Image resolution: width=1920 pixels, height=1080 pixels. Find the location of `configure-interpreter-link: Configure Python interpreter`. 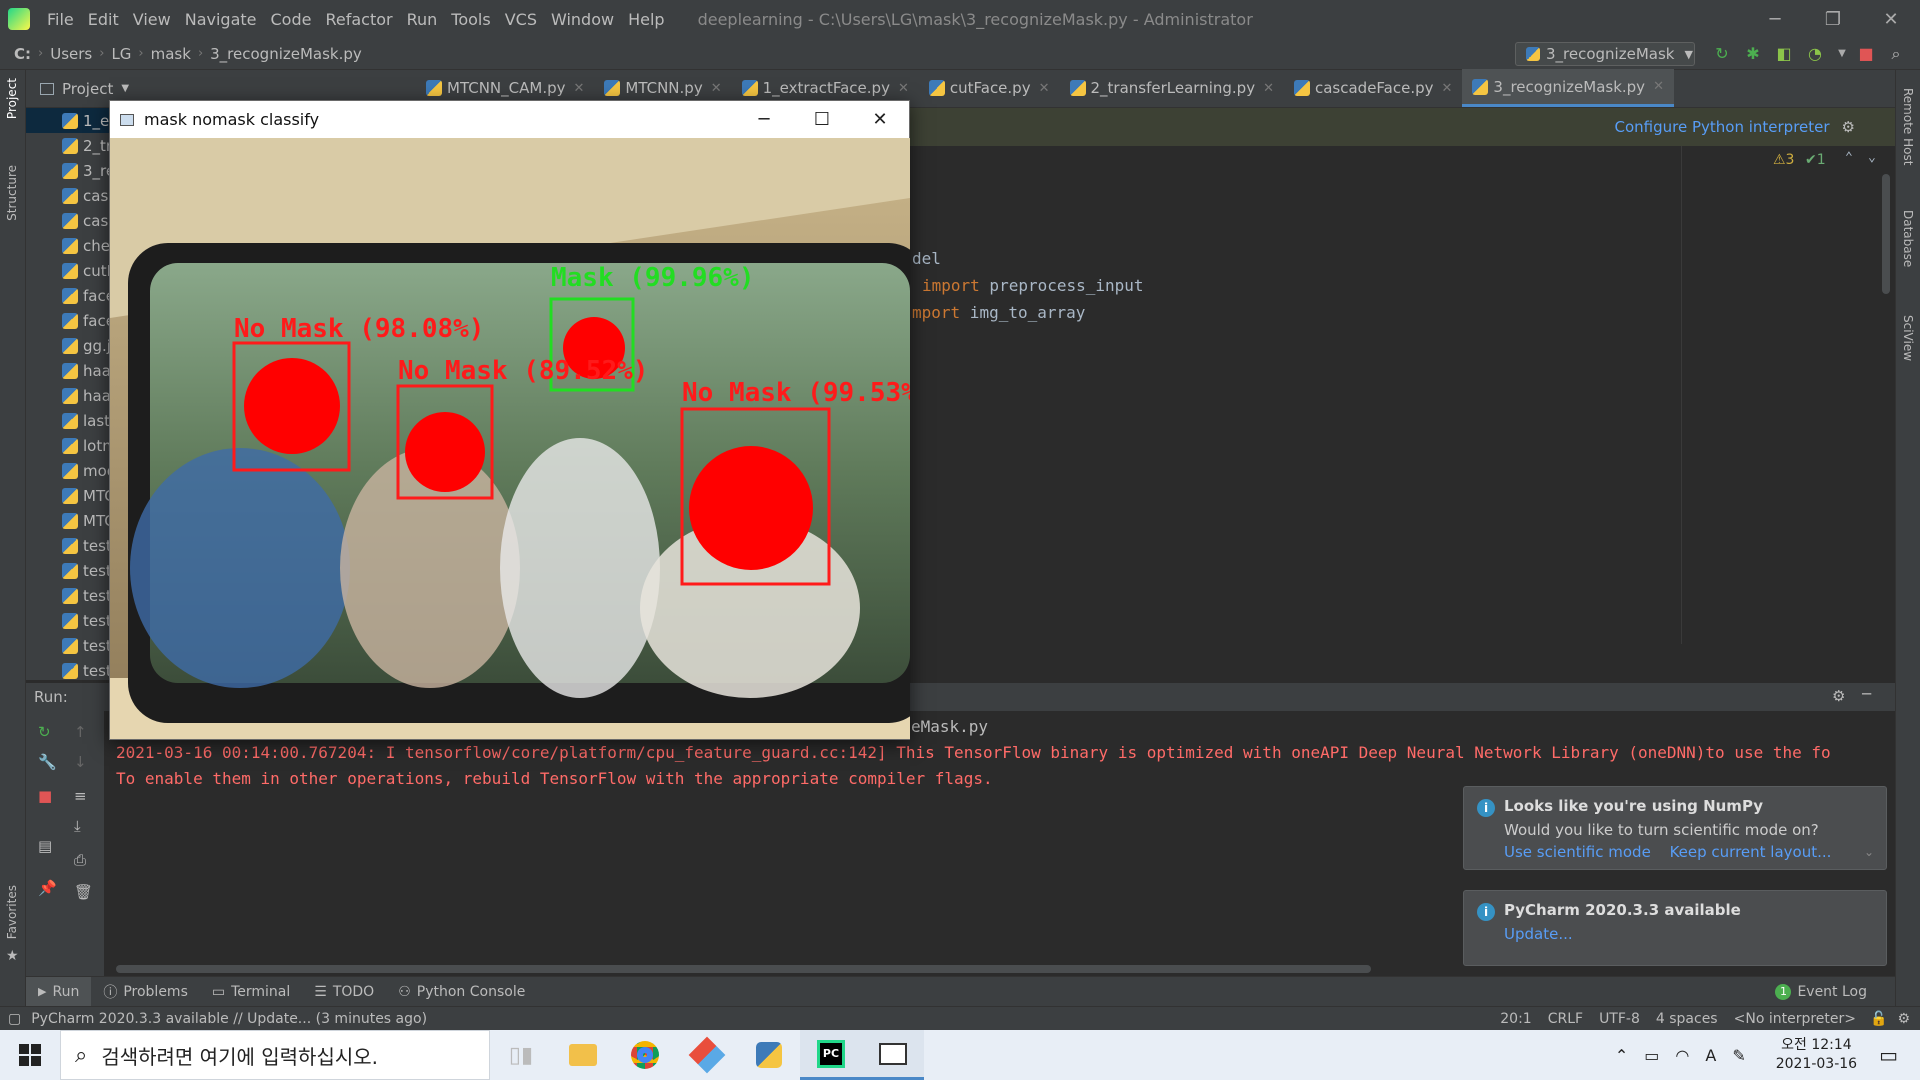

configure-interpreter-link: Configure Python interpreter is located at coordinates (1722, 127).